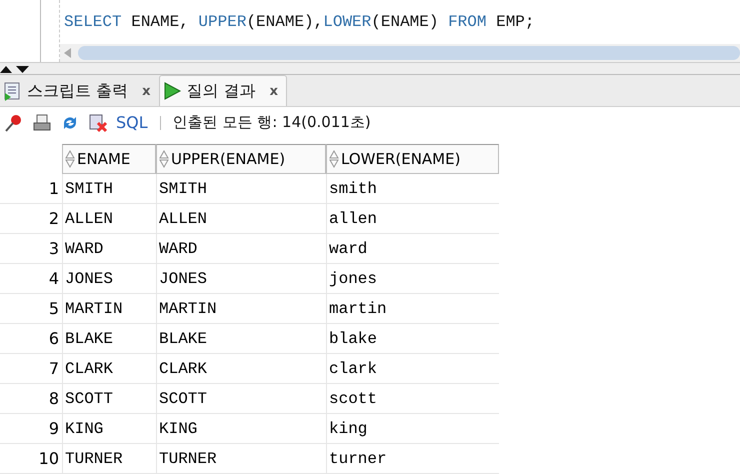  Describe the element at coordinates (412, 309) in the screenshot. I see `table-cell: martin` at that location.